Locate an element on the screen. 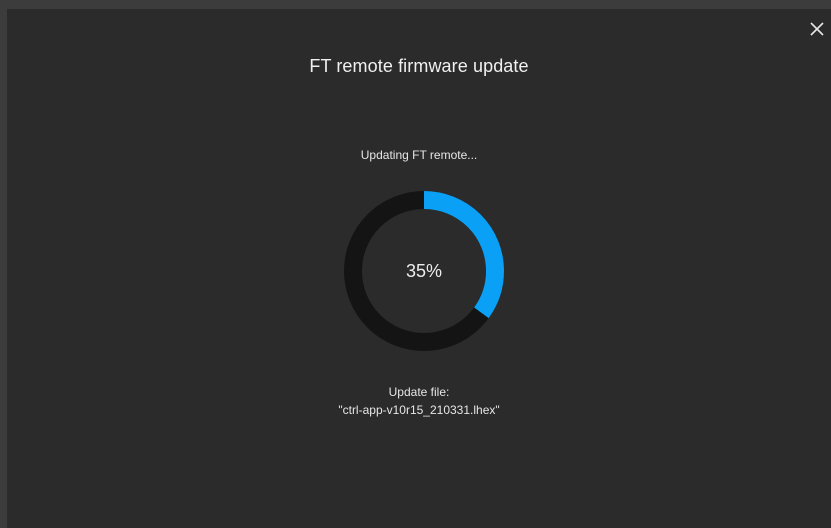 The width and height of the screenshot is (831, 528). update-file-label: Update file: is located at coordinates (419, 392).